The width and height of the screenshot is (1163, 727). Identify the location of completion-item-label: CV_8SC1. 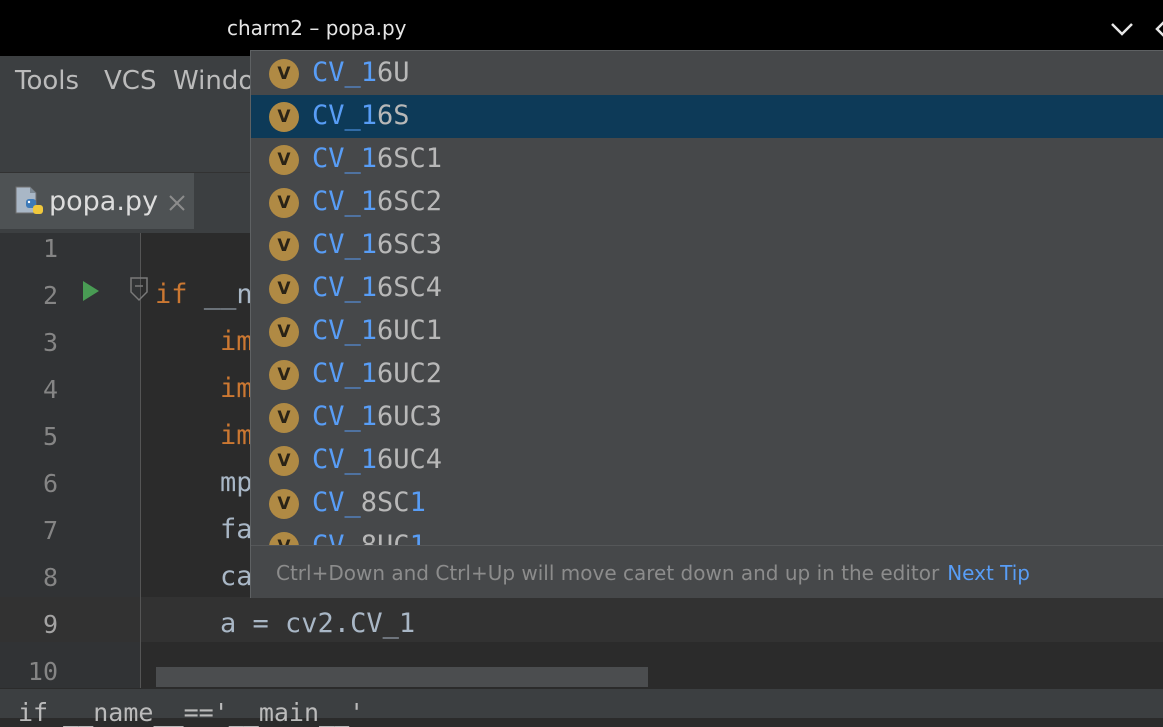
(369, 502).